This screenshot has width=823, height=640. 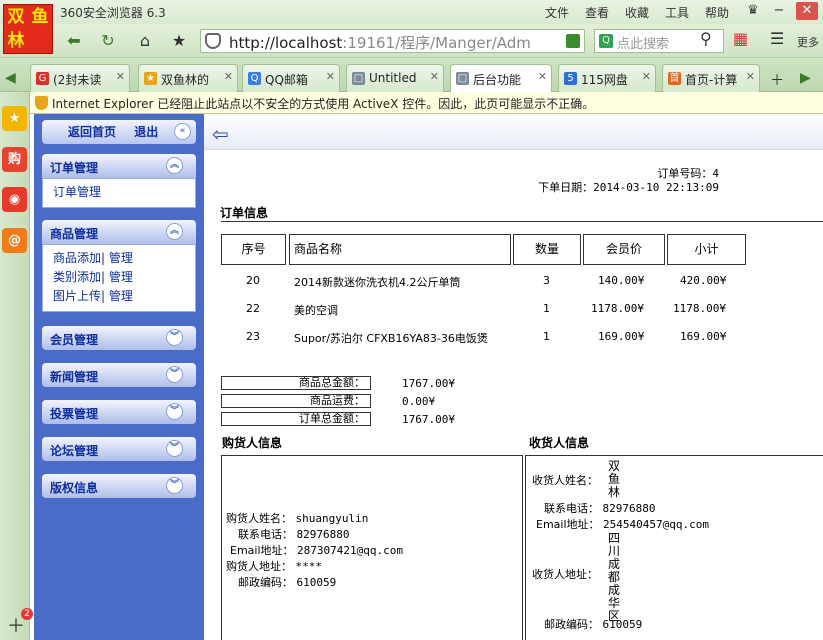 What do you see at coordinates (119, 232) in the screenshot?
I see `menu-goods-header: 商品管理 ︽` at bounding box center [119, 232].